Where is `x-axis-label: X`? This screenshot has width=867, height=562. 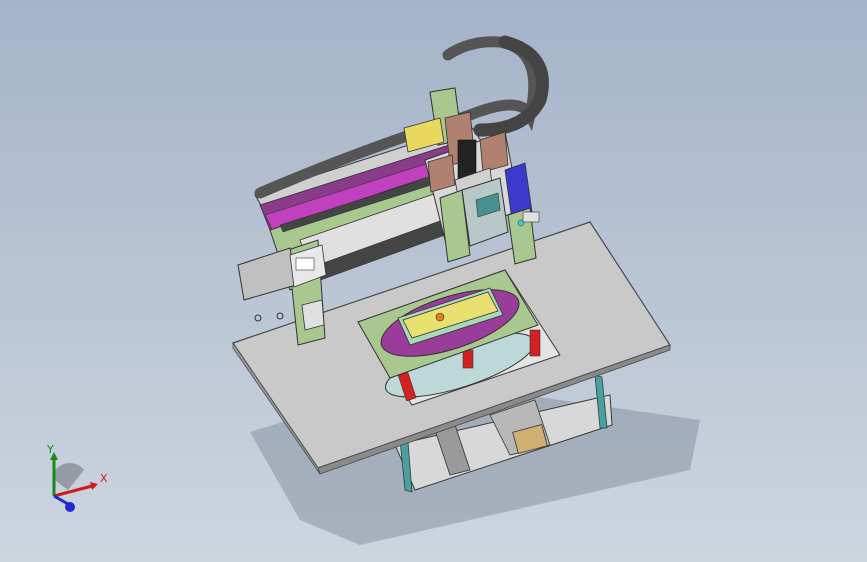
x-axis-label: X is located at coordinates (104, 478).